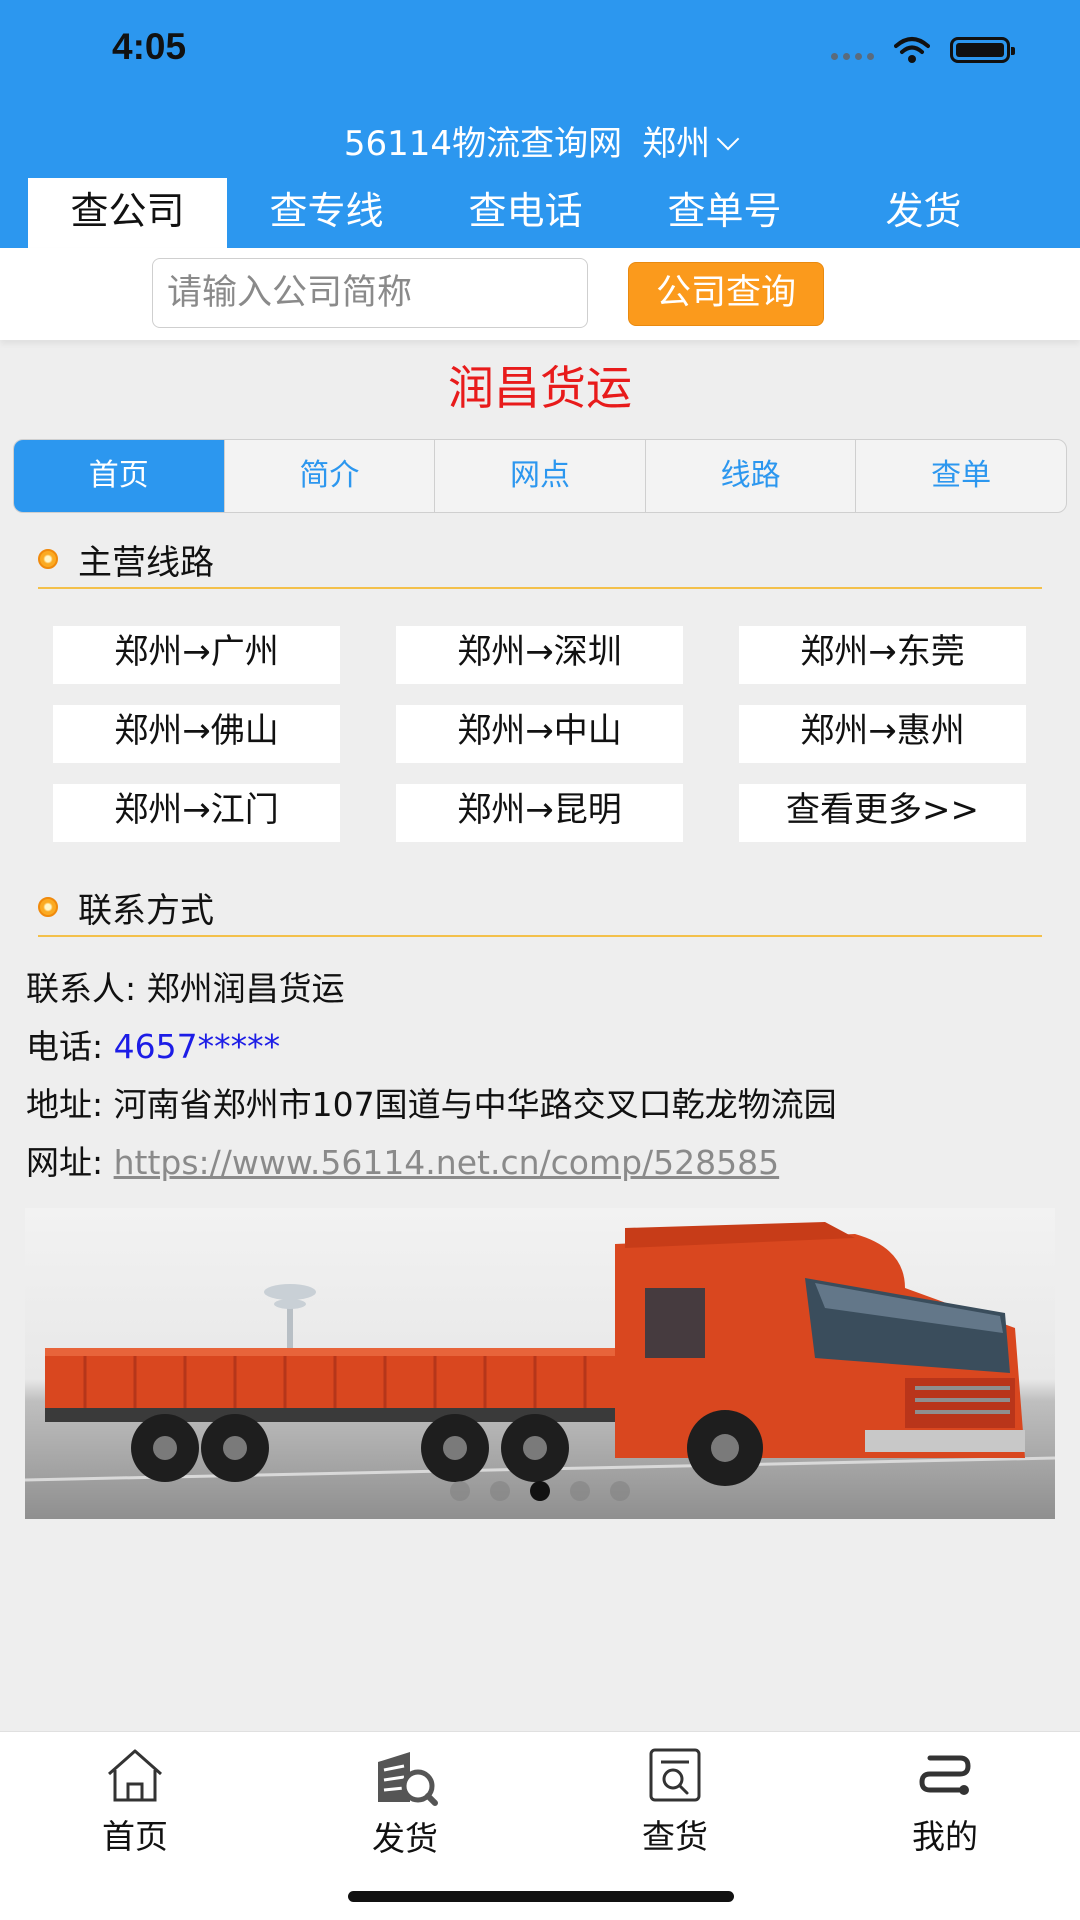  What do you see at coordinates (483, 144) in the screenshot?
I see `app-title: 56114物流查询网` at bounding box center [483, 144].